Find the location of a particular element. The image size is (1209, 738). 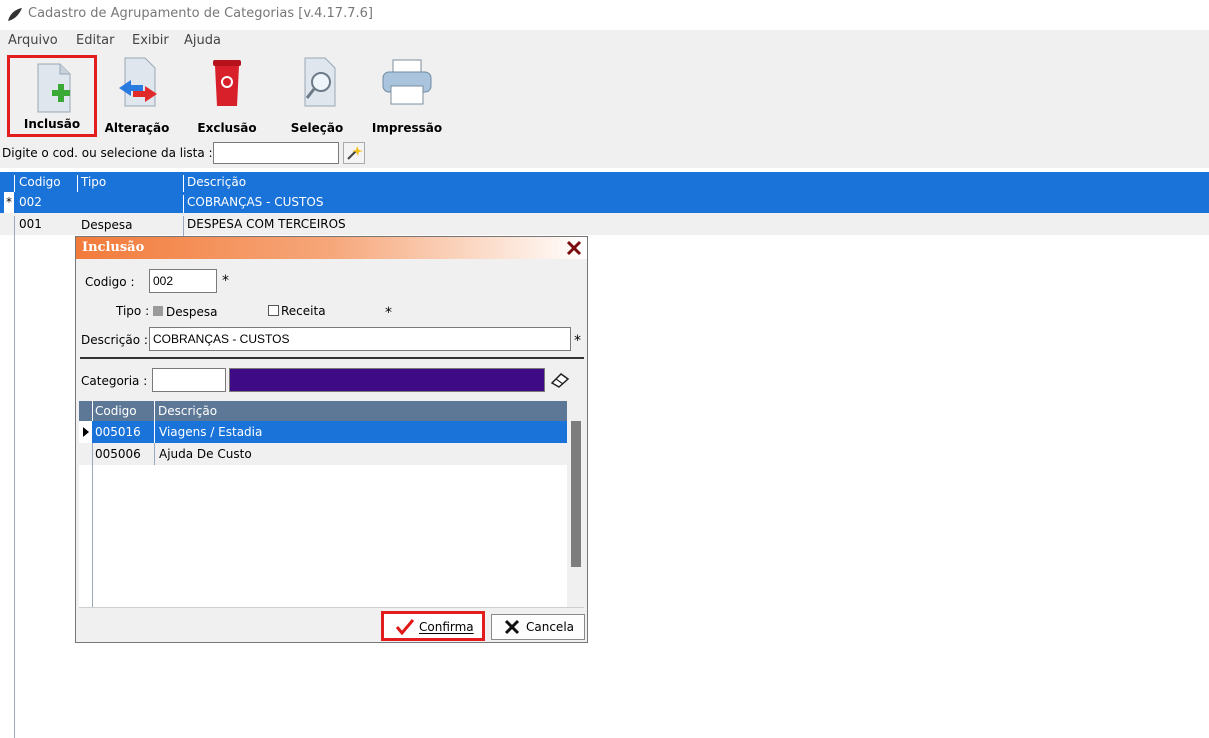

tipo-label: Tipo : is located at coordinates (133, 311).